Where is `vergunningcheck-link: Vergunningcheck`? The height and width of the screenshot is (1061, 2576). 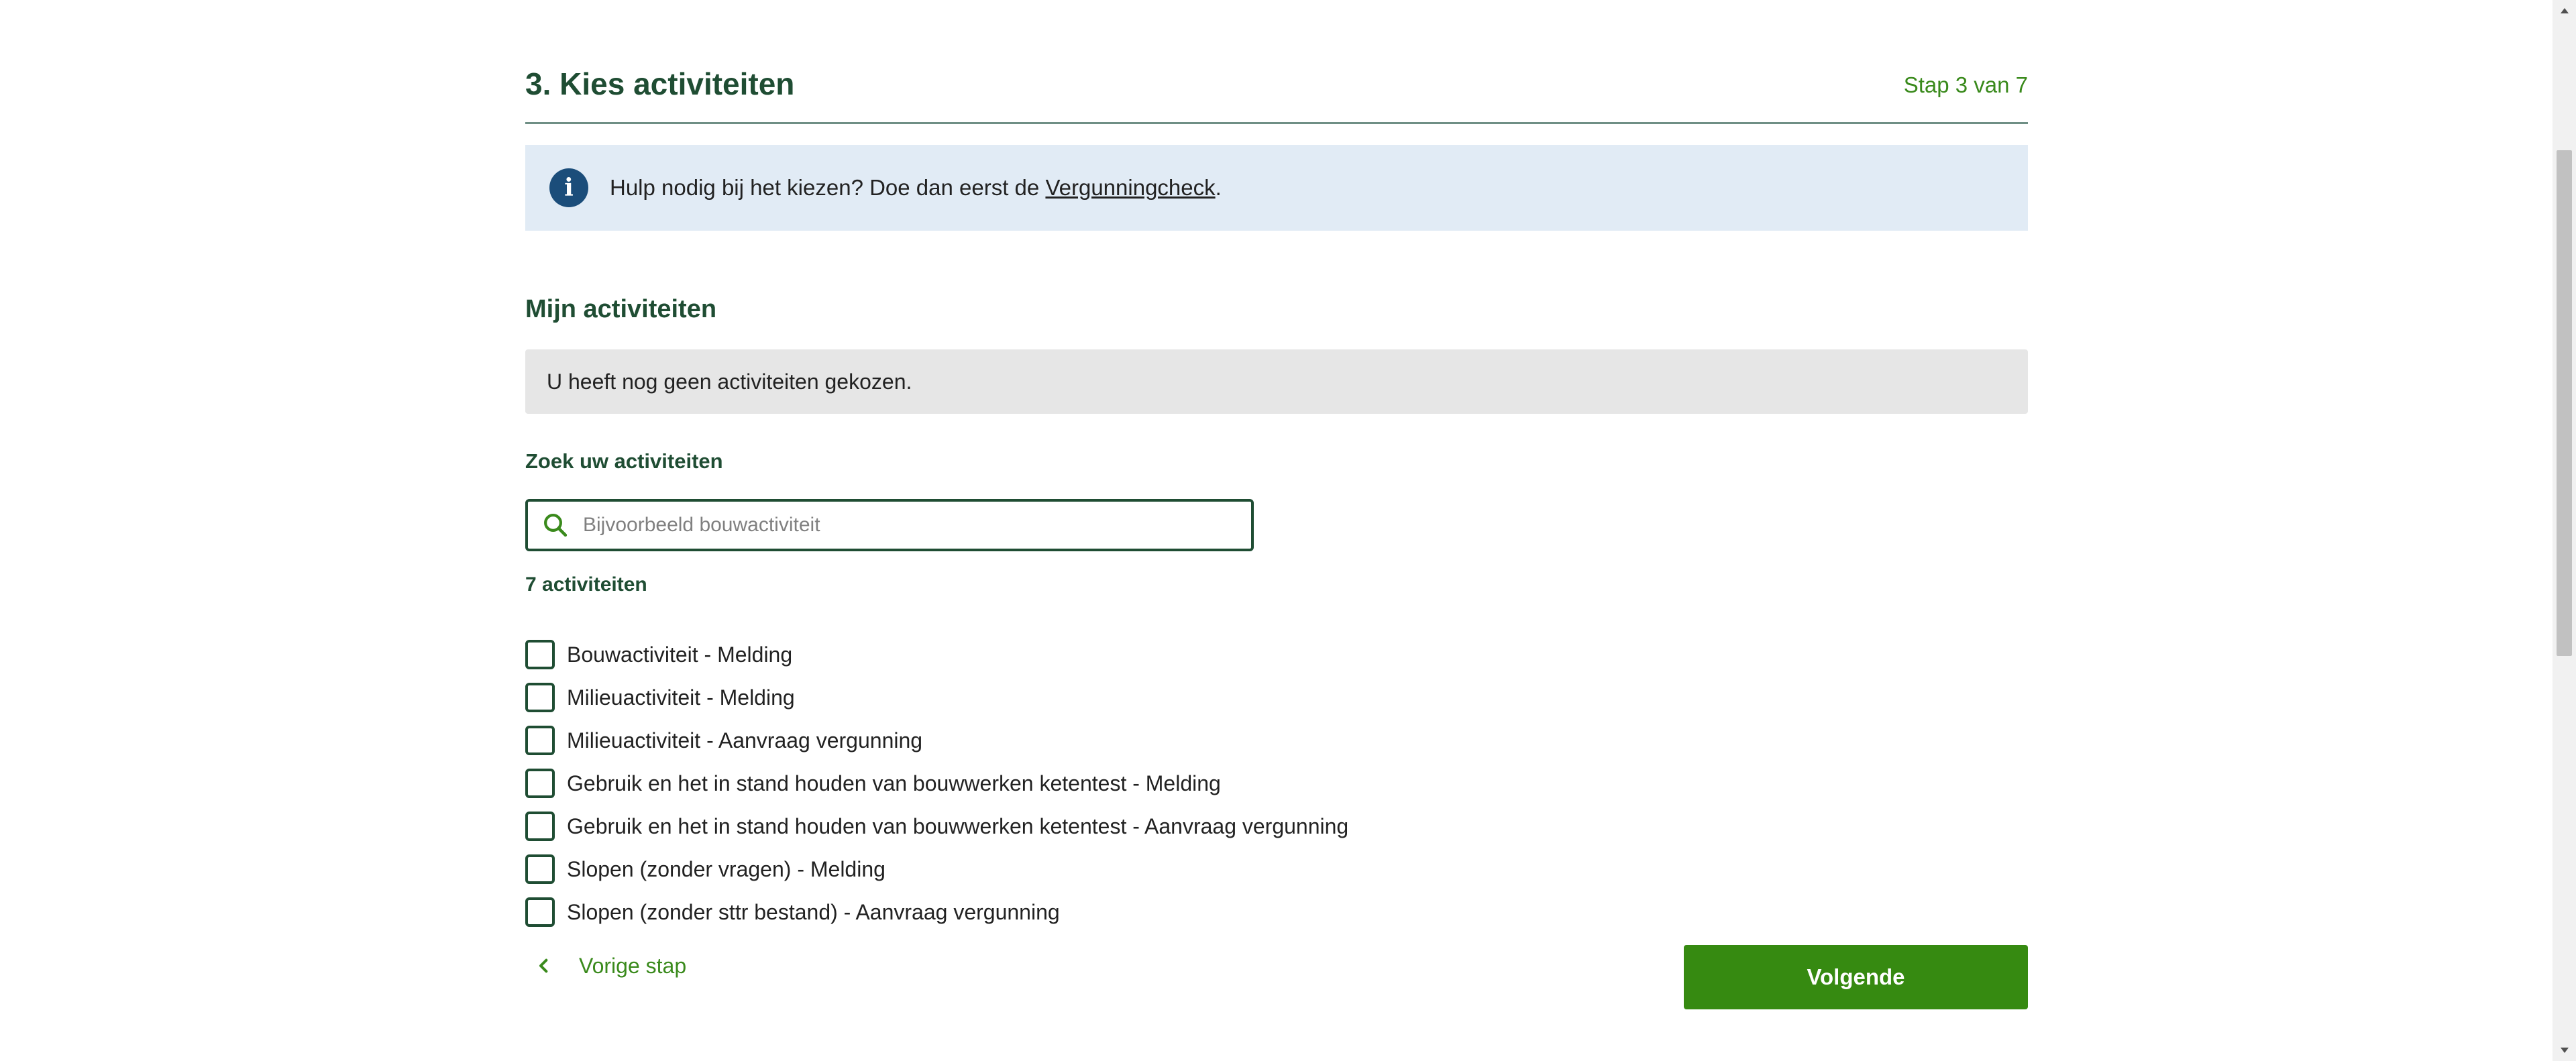 vergunningcheck-link: Vergunningcheck is located at coordinates (1130, 187).